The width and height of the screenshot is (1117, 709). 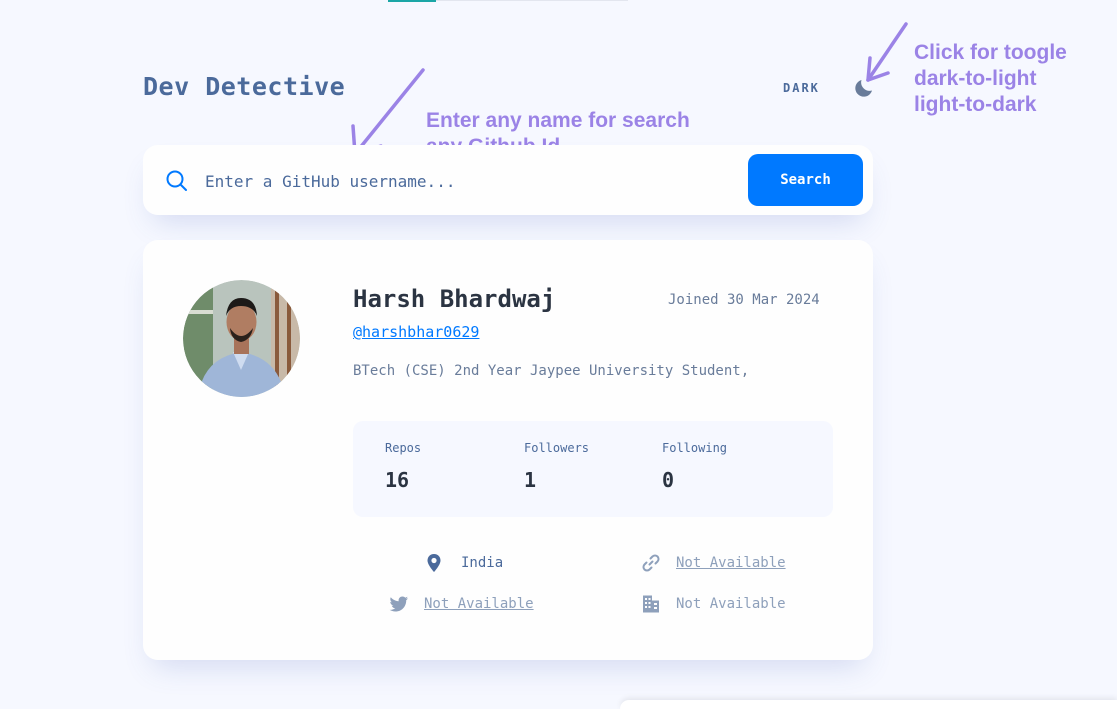 I want to click on search-icon, so click(x=176, y=180).